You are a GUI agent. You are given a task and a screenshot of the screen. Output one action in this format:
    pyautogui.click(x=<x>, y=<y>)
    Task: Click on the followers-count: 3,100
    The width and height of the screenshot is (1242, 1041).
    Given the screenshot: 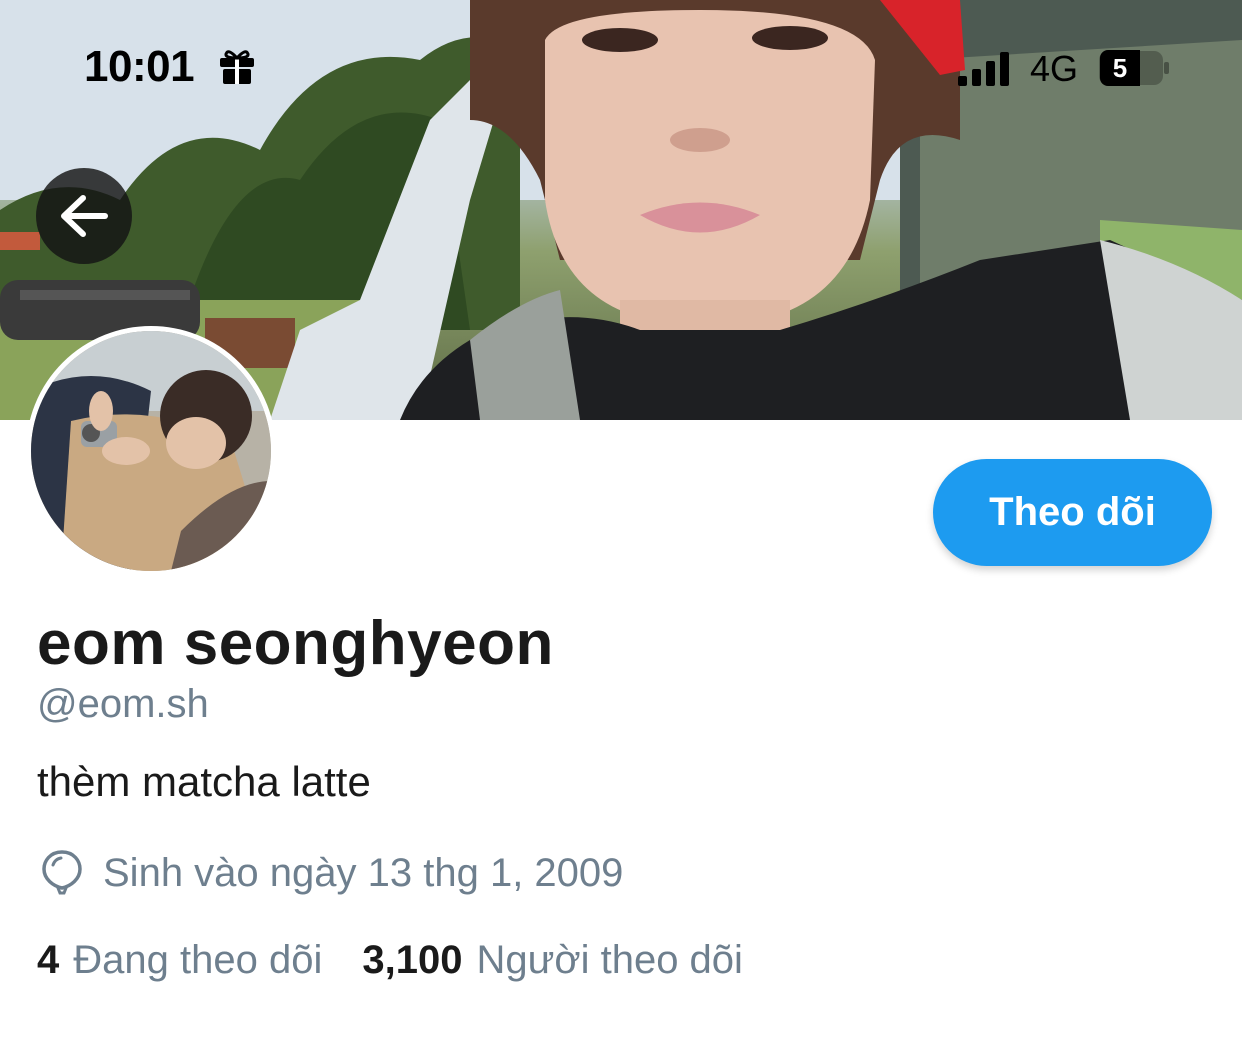 What is the action you would take?
    pyautogui.click(x=412, y=960)
    